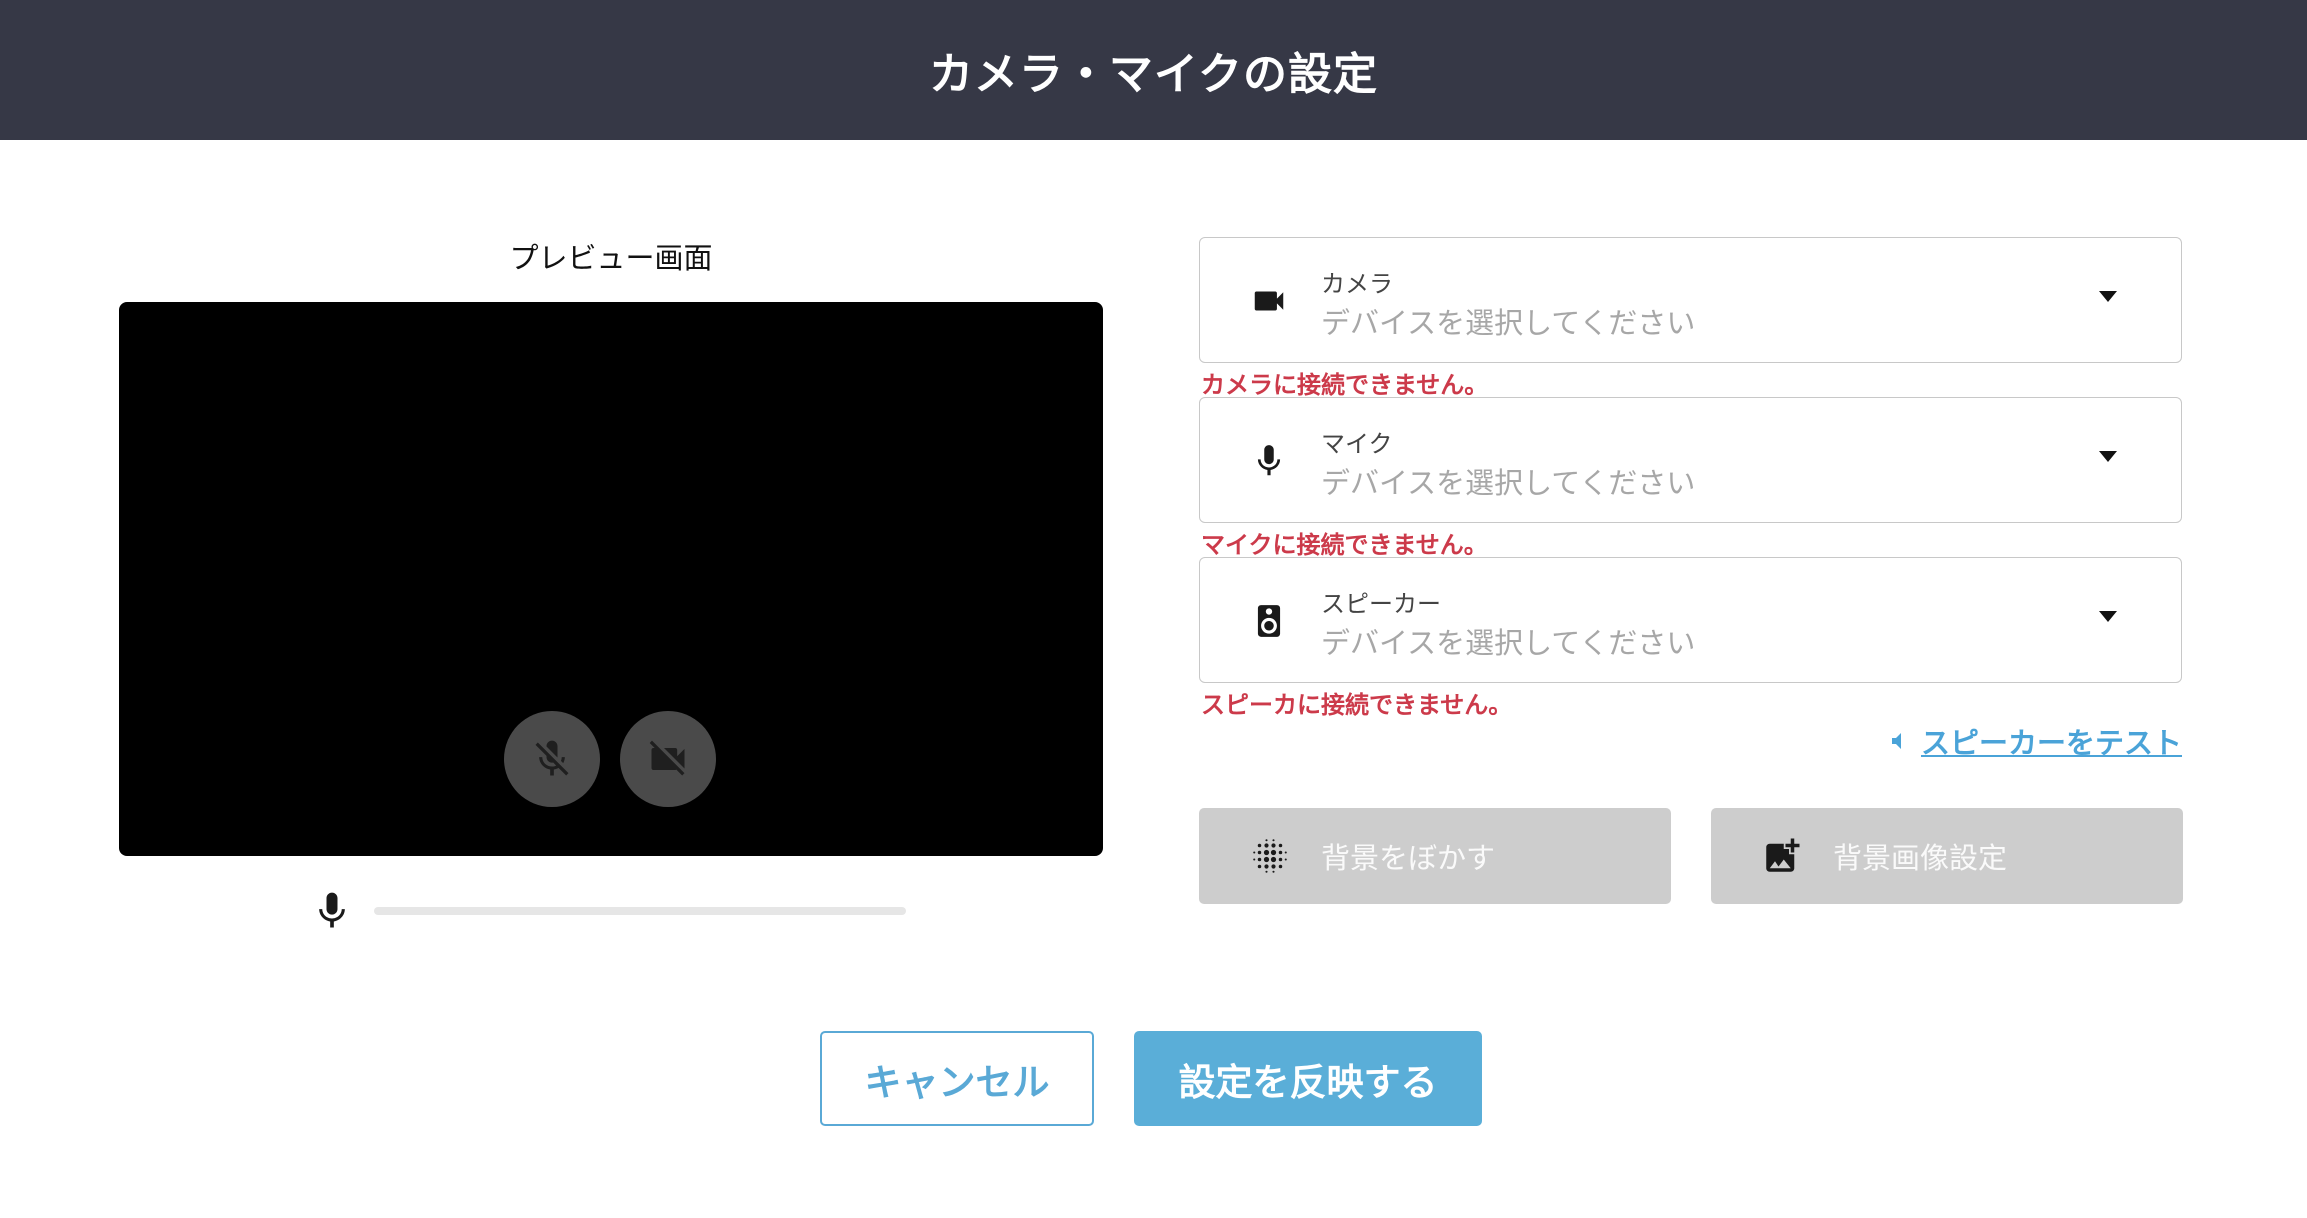 The image size is (2307, 1218). Describe the element at coordinates (1269, 621) in the screenshot. I see `speaker-icon` at that location.